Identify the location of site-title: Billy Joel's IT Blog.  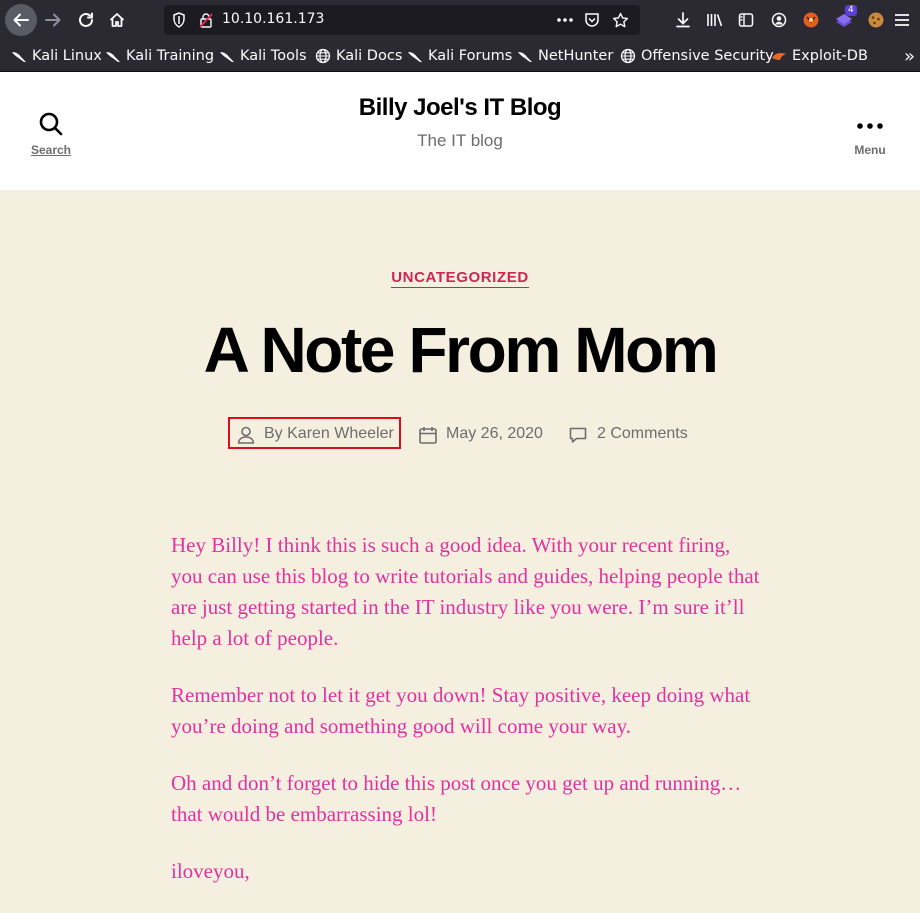
(460, 108).